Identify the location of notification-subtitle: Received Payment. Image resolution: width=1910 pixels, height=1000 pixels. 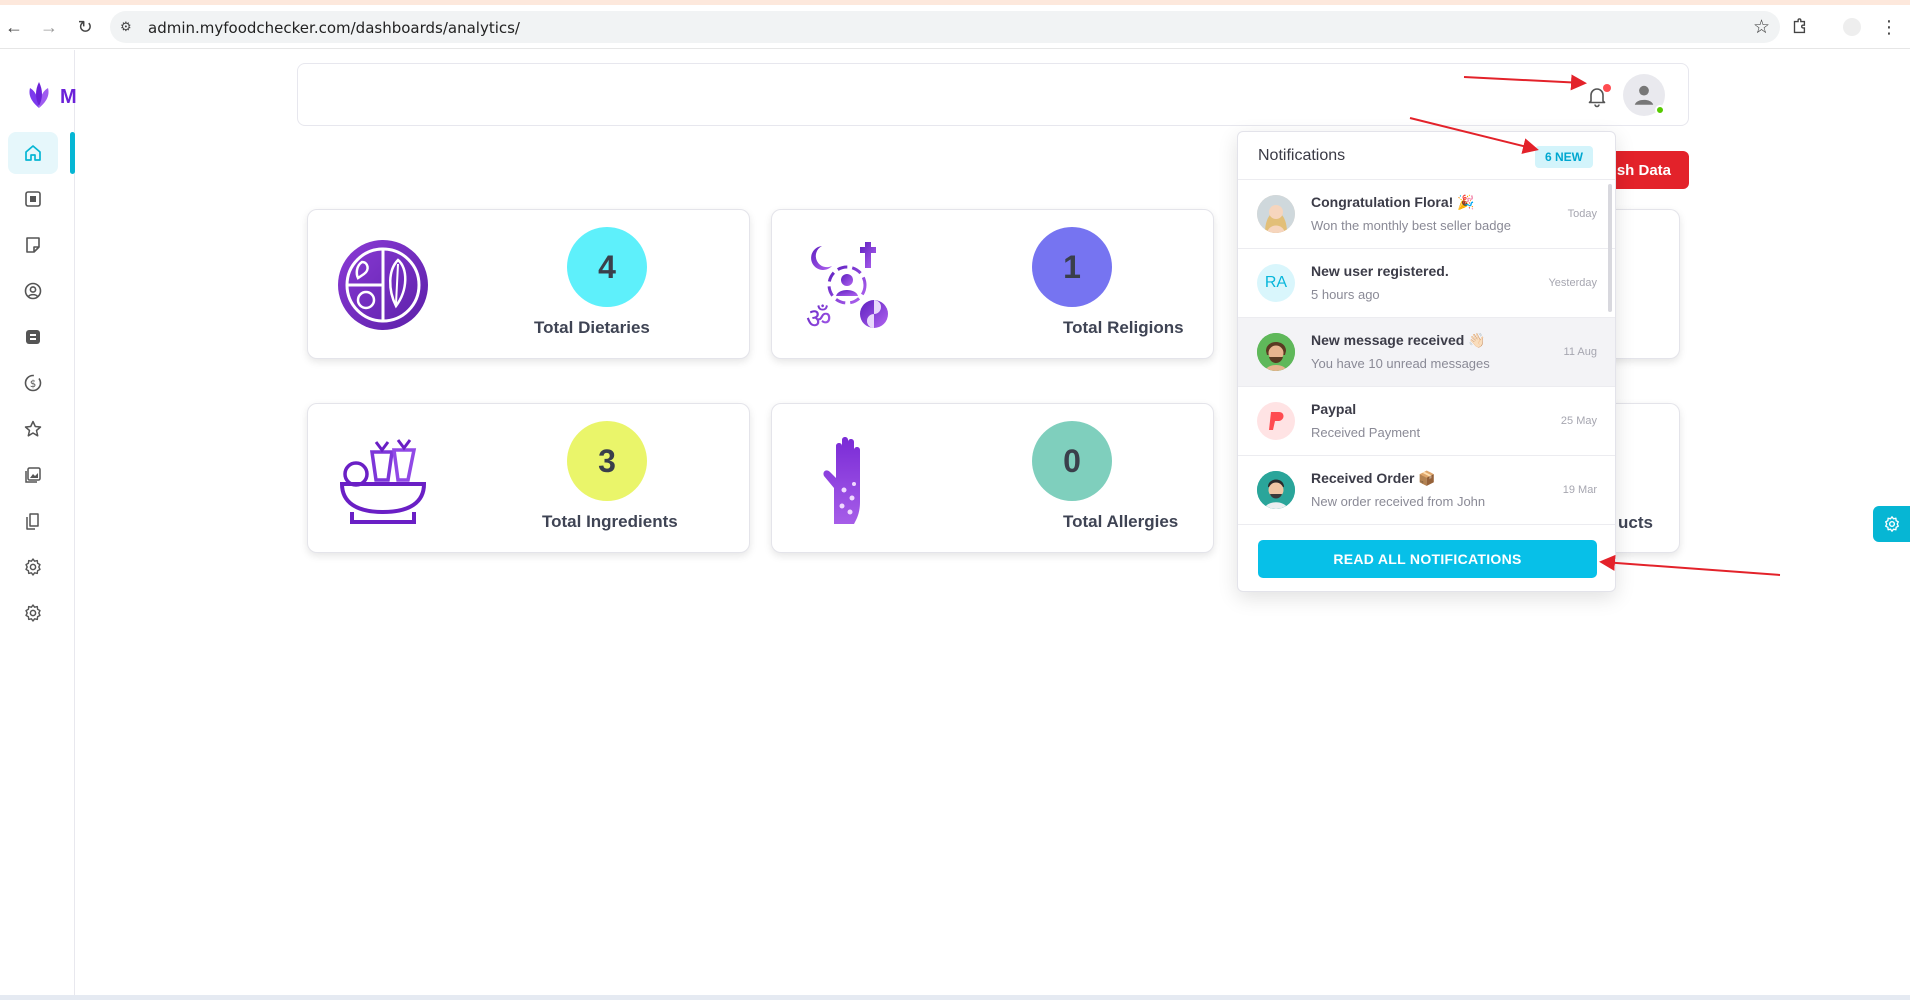
(1366, 432).